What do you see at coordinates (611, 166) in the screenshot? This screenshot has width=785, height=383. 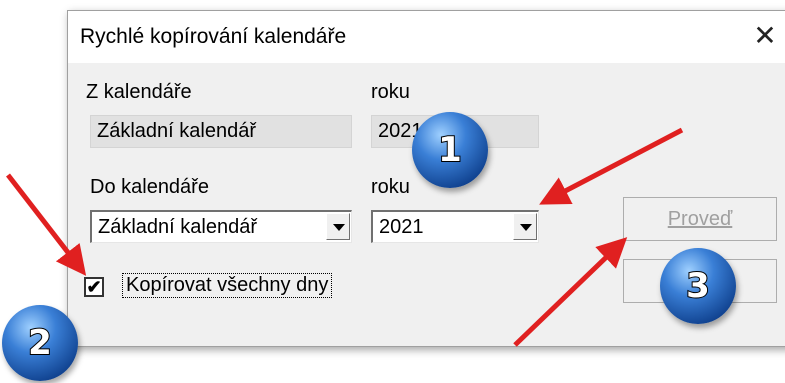 I see `arrow-to-year-dropdown` at bounding box center [611, 166].